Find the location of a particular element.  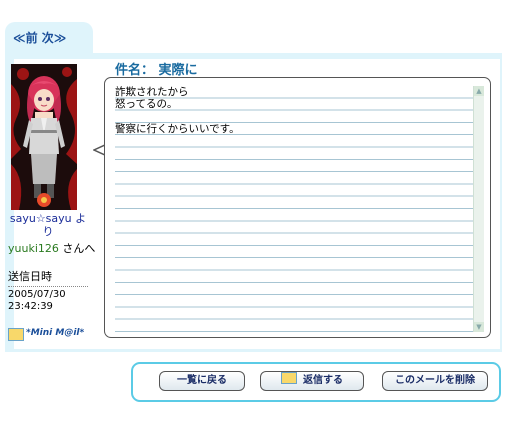

message-line: 詐欺されたから is located at coordinates (152, 92).